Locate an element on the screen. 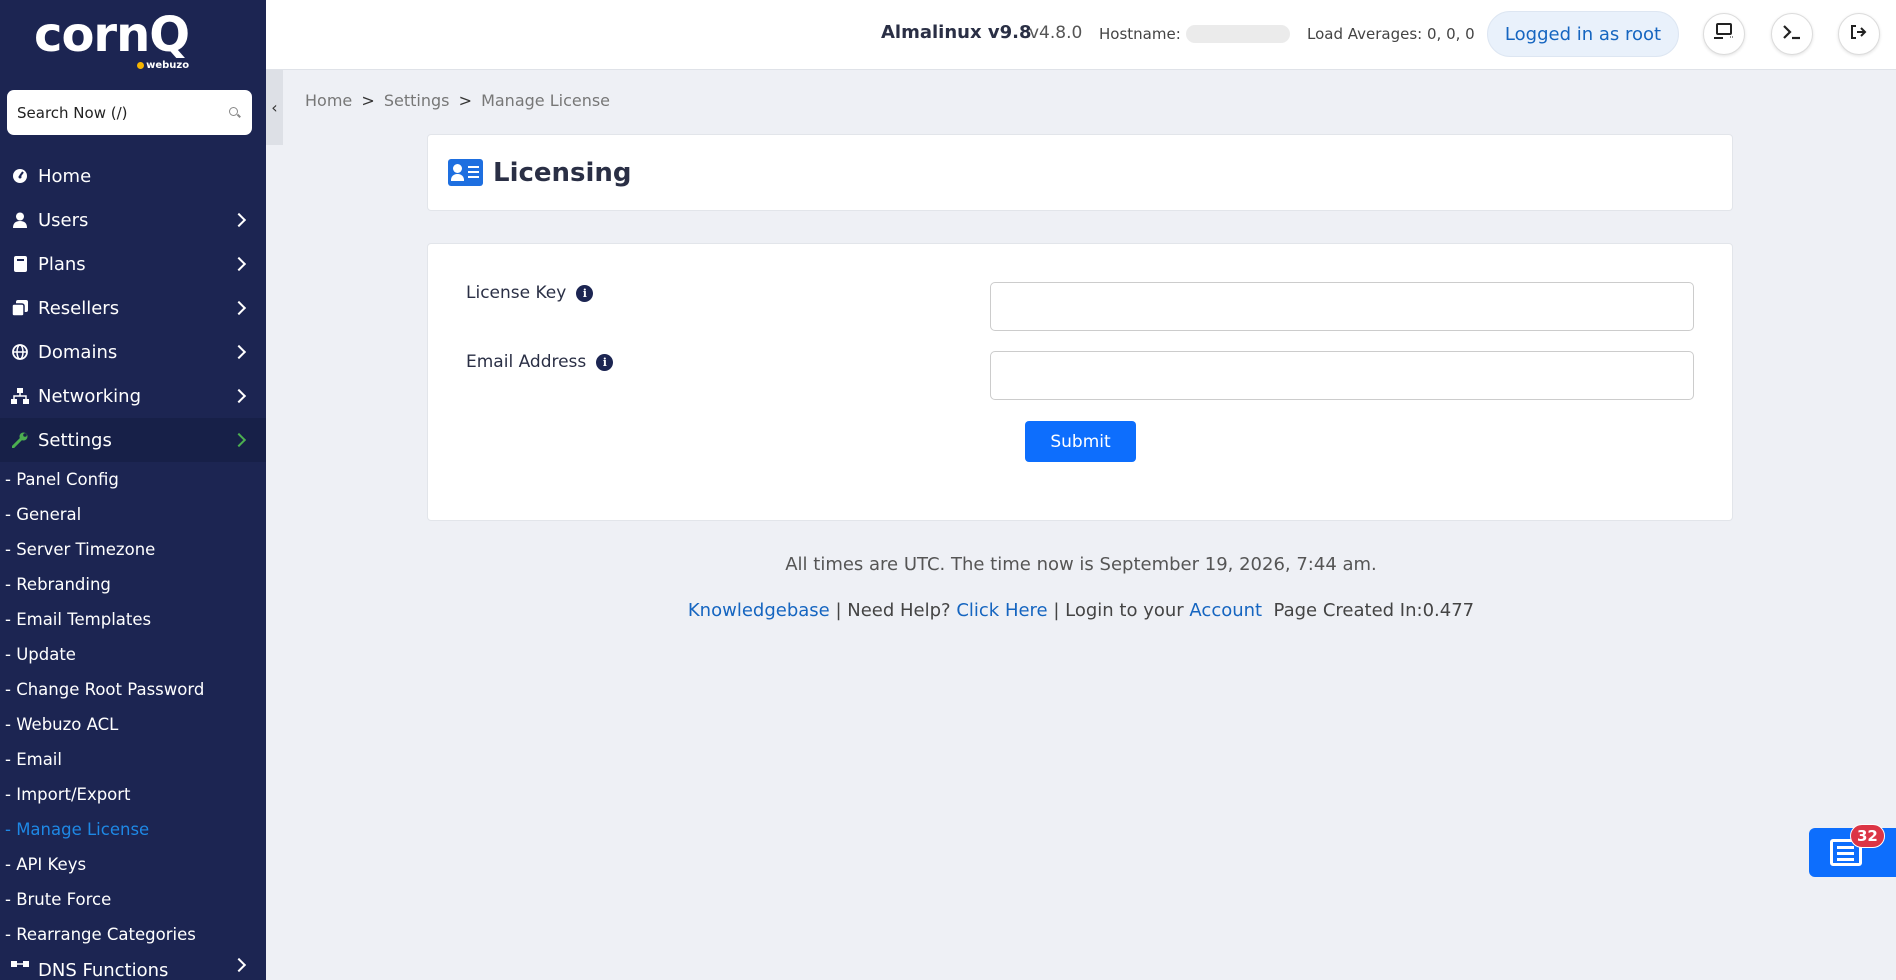 This screenshot has width=1896, height=980. submenu-api-keys: - API Keys is located at coordinates (133, 864).